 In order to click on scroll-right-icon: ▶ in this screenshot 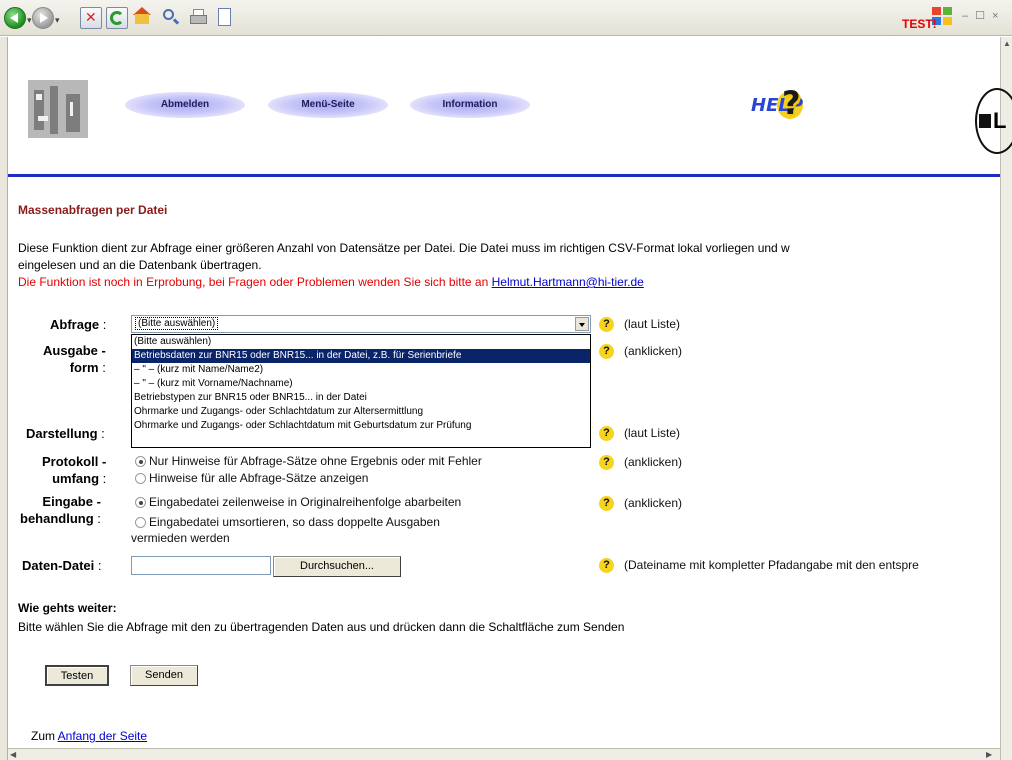, I will do `click(989, 754)`.